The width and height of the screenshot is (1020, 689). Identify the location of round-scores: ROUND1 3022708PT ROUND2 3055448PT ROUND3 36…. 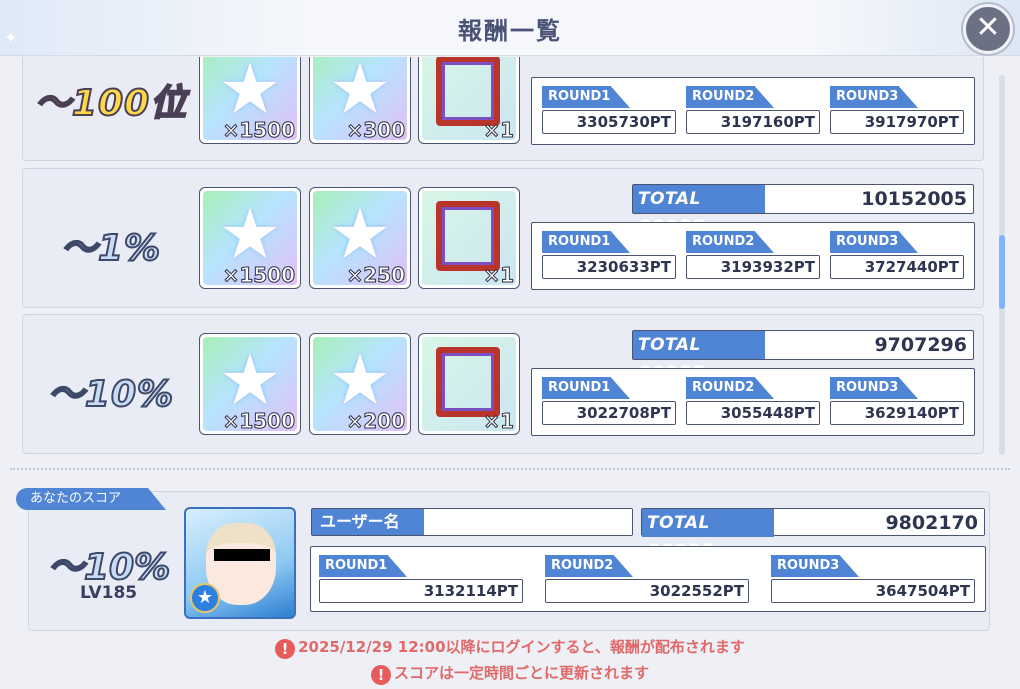
(753, 402).